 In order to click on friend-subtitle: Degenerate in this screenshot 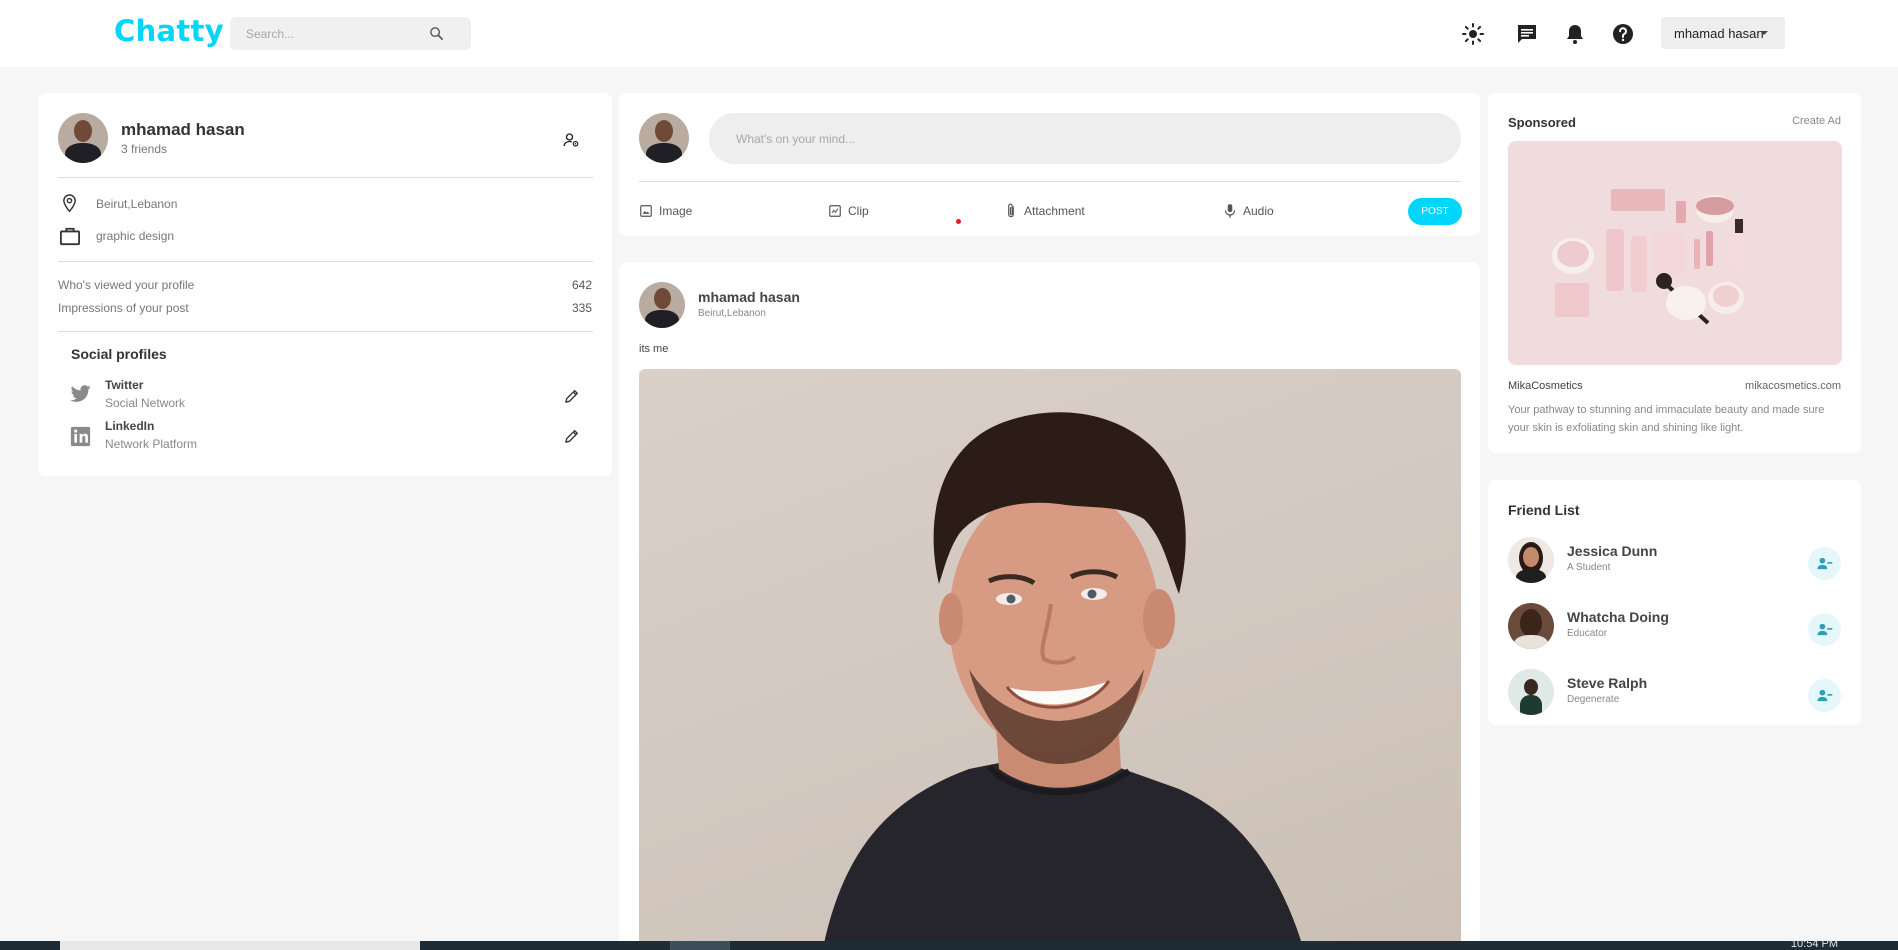, I will do `click(1593, 699)`.